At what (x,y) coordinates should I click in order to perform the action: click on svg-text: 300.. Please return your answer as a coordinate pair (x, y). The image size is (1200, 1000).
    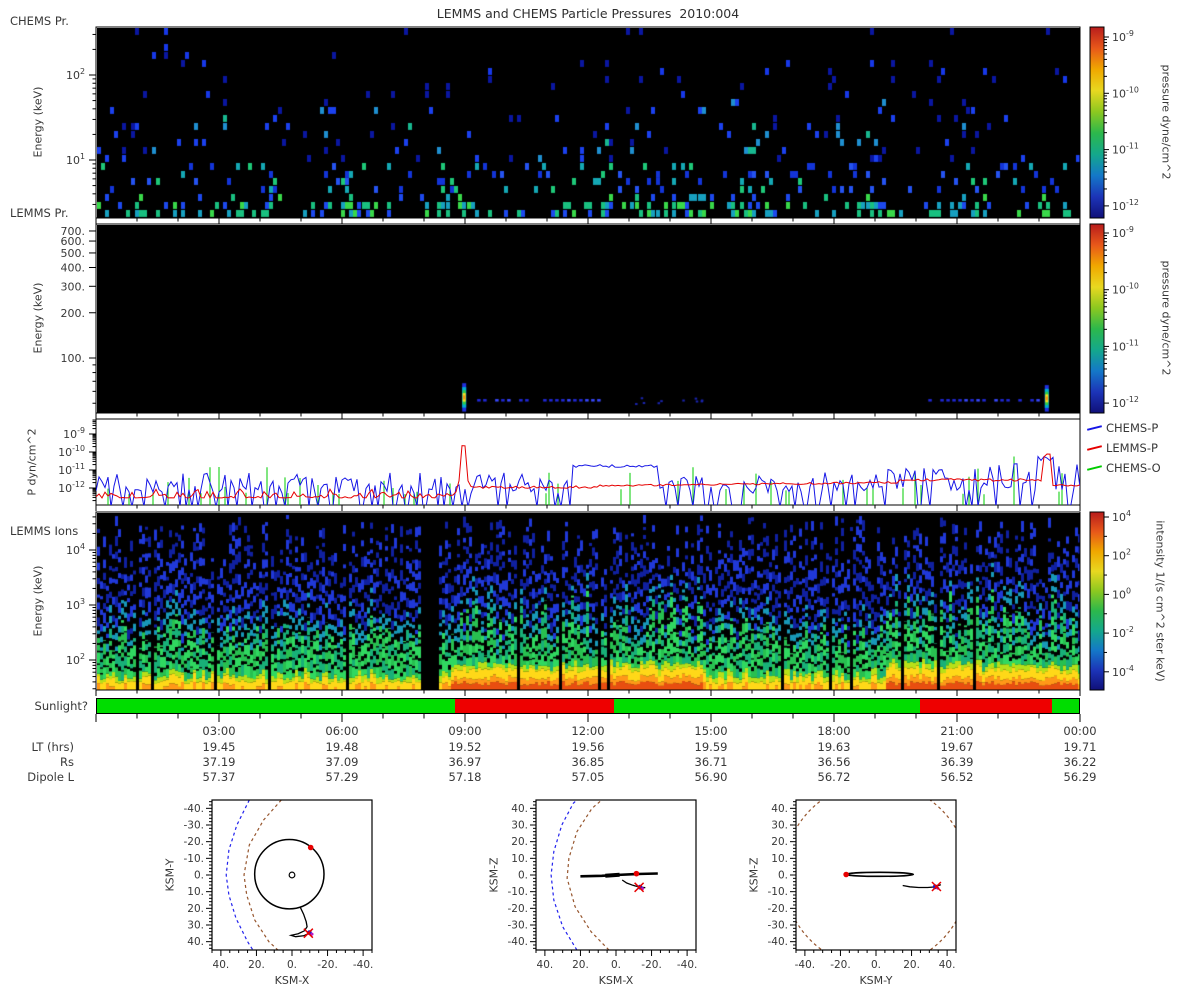
    Looking at the image, I should click on (73, 286).